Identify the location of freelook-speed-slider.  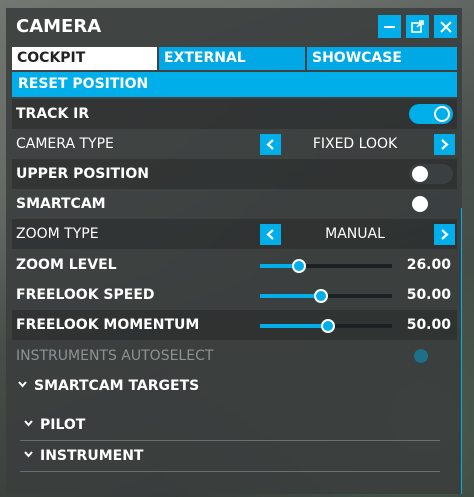
(326, 296).